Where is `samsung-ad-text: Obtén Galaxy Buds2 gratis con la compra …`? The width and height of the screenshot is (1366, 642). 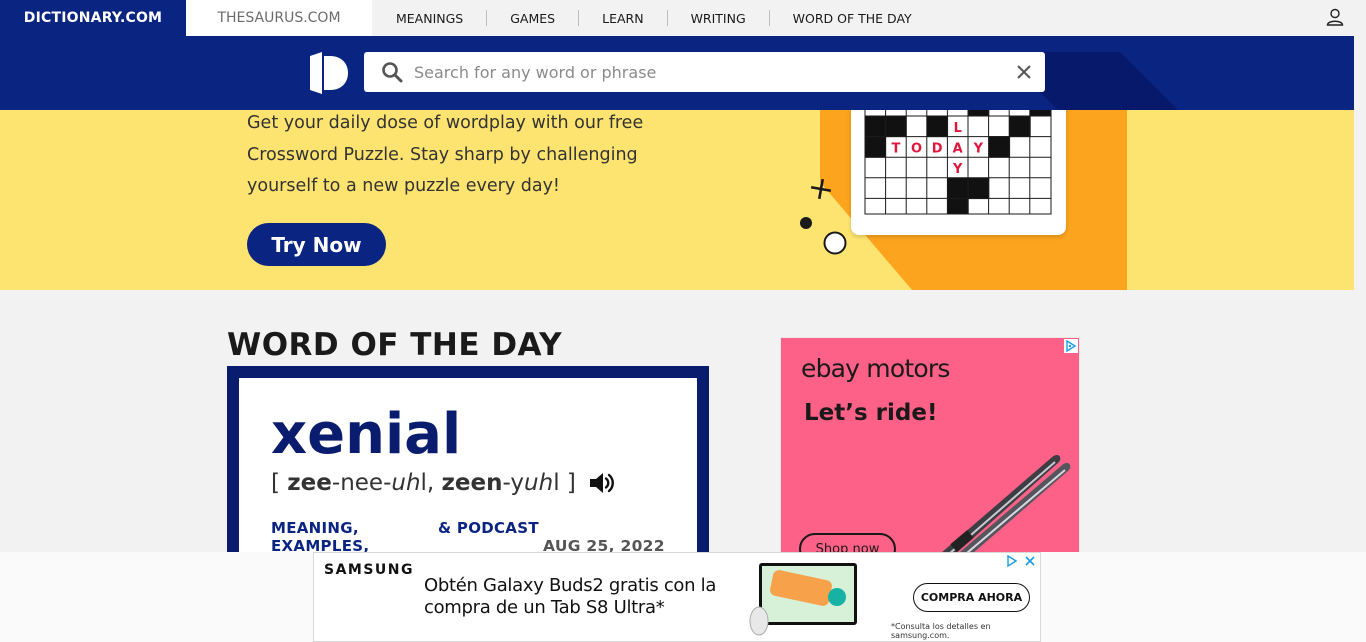
samsung-ad-text: Obtén Galaxy Buds2 gratis con la compra … is located at coordinates (570, 596).